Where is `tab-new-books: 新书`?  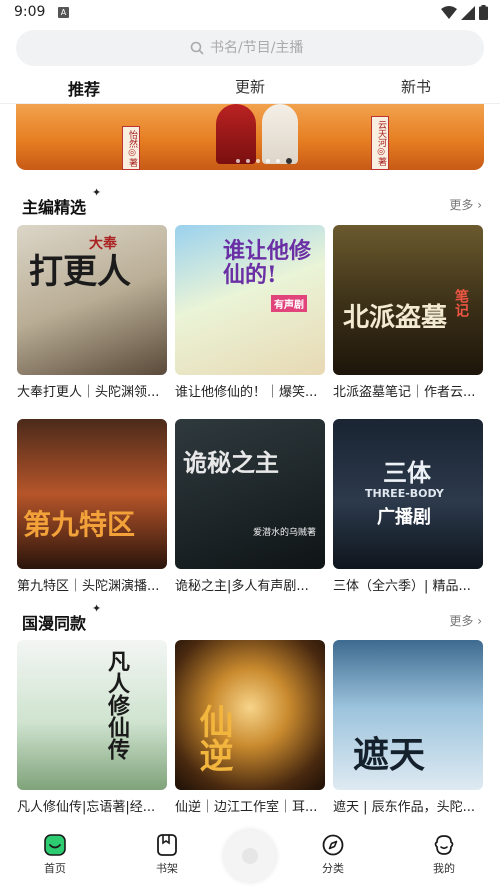 tab-new-books: 新书 is located at coordinates (416, 86).